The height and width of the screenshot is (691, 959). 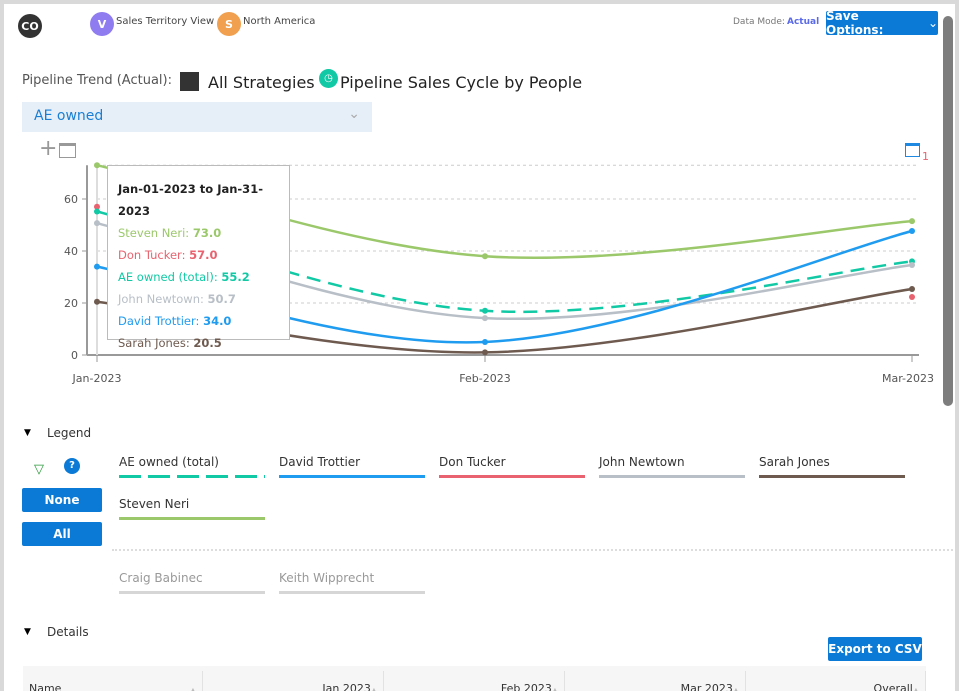 What do you see at coordinates (207, 343) in the screenshot?
I see `tooltip-series-value: 20.5` at bounding box center [207, 343].